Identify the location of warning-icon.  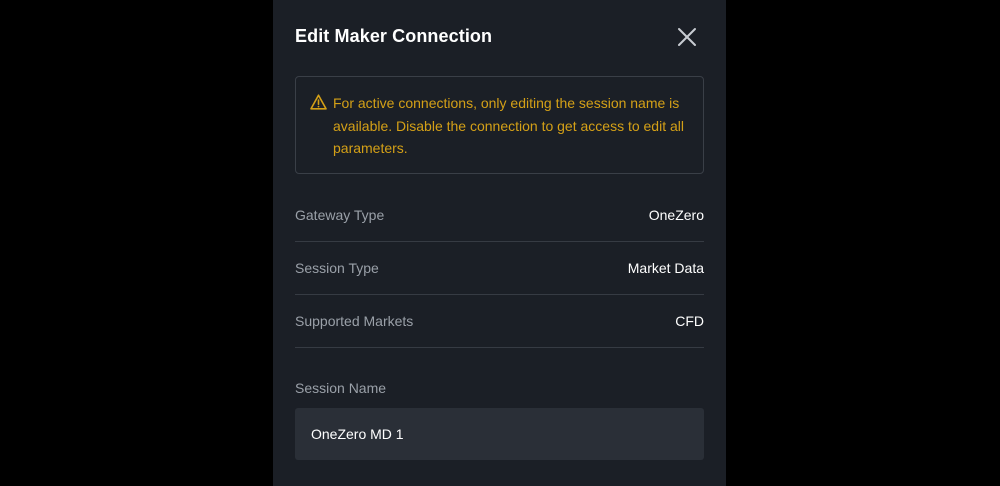
(318, 102).